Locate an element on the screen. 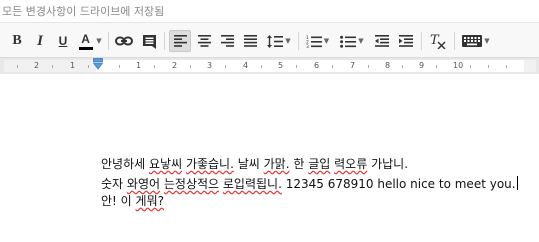 Image resolution: width=539 pixels, height=242 pixels. link-icon is located at coordinates (124, 41).